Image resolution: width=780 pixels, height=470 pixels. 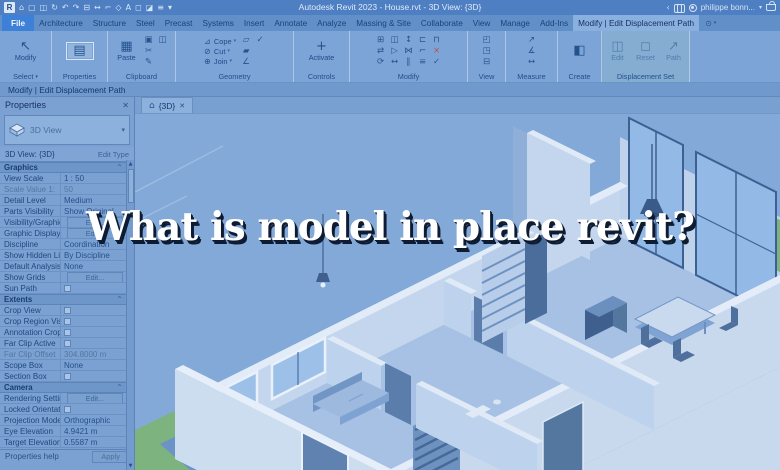 What do you see at coordinates (93, 178) in the screenshot?
I see `property-value: 1 : 50` at bounding box center [93, 178].